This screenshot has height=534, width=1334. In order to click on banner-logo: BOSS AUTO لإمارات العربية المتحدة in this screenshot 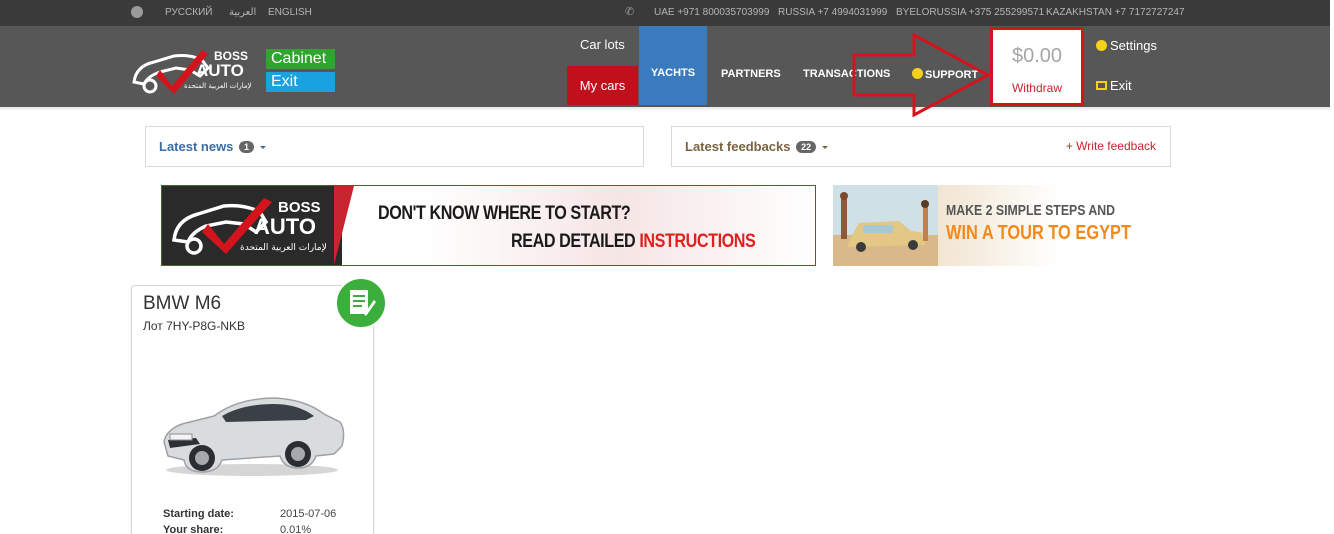, I will do `click(249, 226)`.